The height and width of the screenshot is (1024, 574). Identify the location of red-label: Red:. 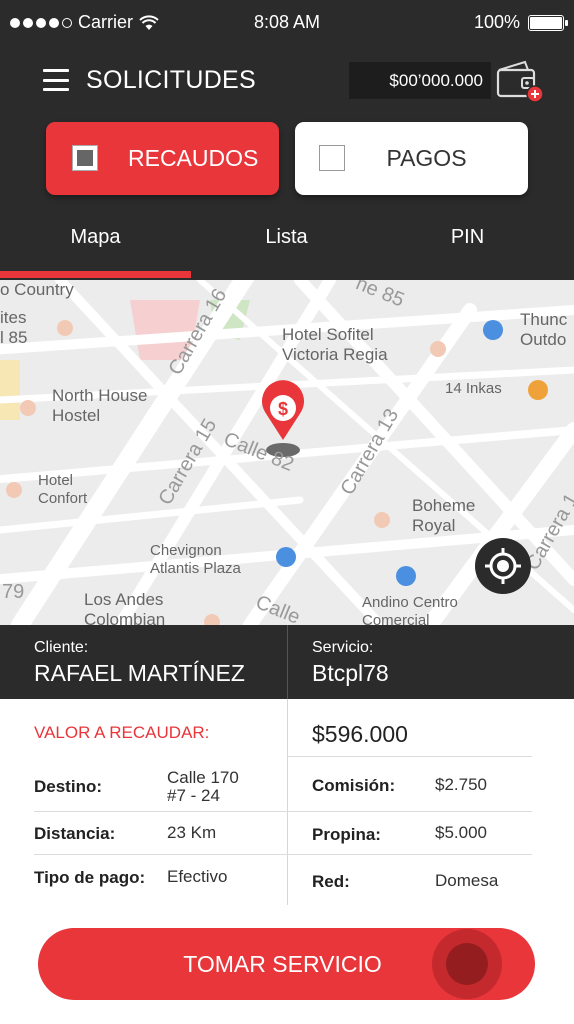
(331, 881).